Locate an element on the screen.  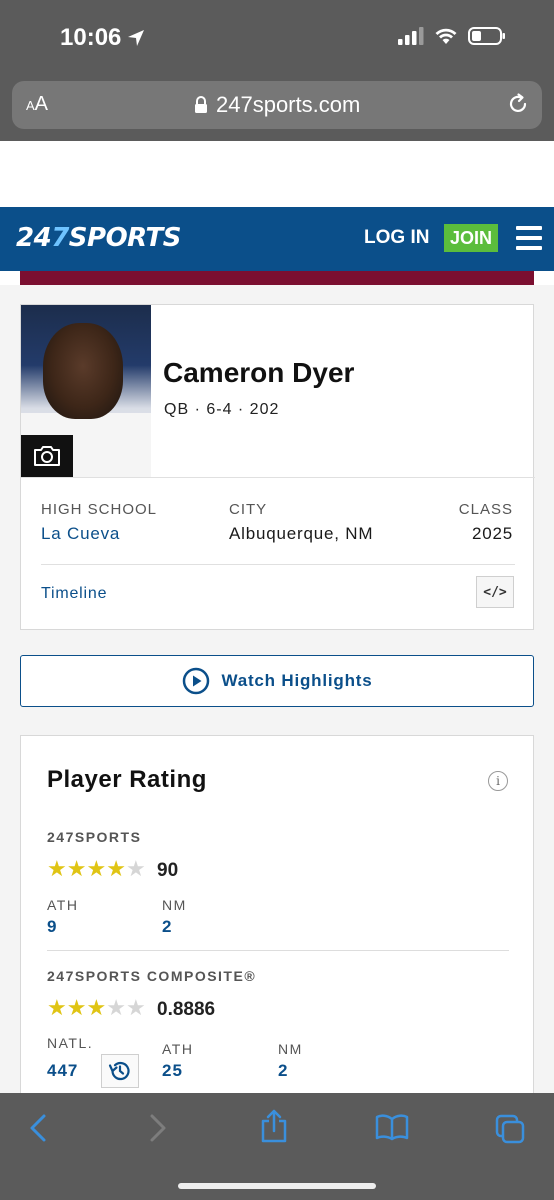
logo-prefix: 24 is located at coordinates (34, 238).